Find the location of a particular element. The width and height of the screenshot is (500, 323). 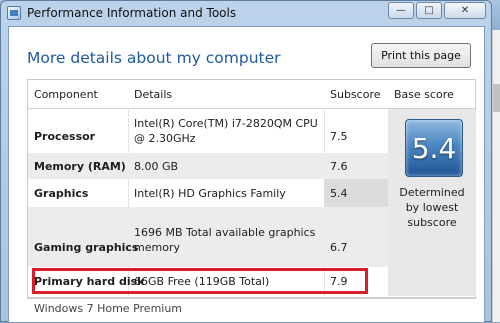

component-label: Gaming graphics is located at coordinates (86, 247).